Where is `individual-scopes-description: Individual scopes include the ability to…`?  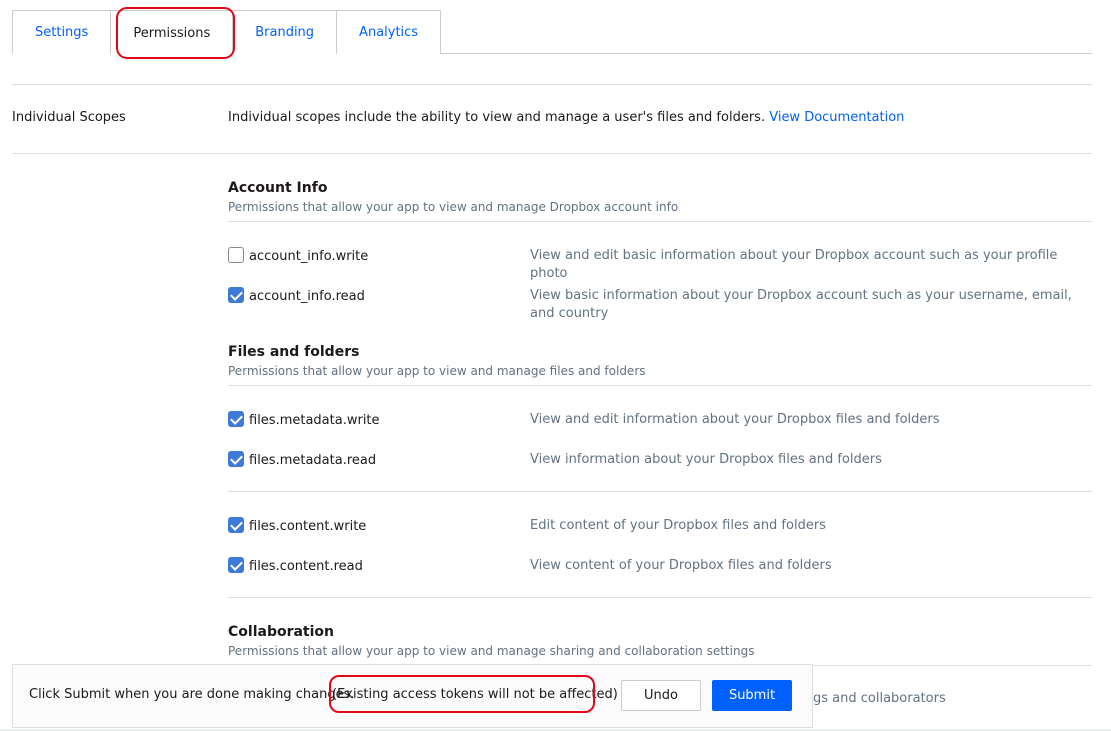 individual-scopes-description: Individual scopes include the ability to… is located at coordinates (566, 117).